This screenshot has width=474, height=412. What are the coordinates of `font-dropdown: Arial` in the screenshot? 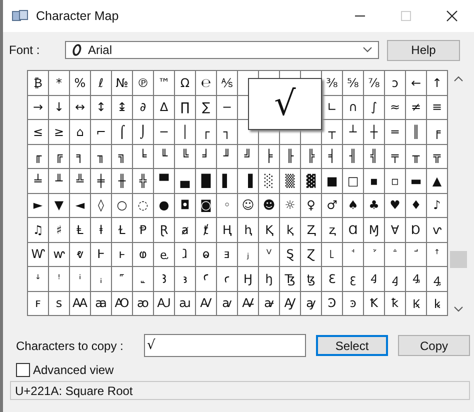 It's located at (222, 50).